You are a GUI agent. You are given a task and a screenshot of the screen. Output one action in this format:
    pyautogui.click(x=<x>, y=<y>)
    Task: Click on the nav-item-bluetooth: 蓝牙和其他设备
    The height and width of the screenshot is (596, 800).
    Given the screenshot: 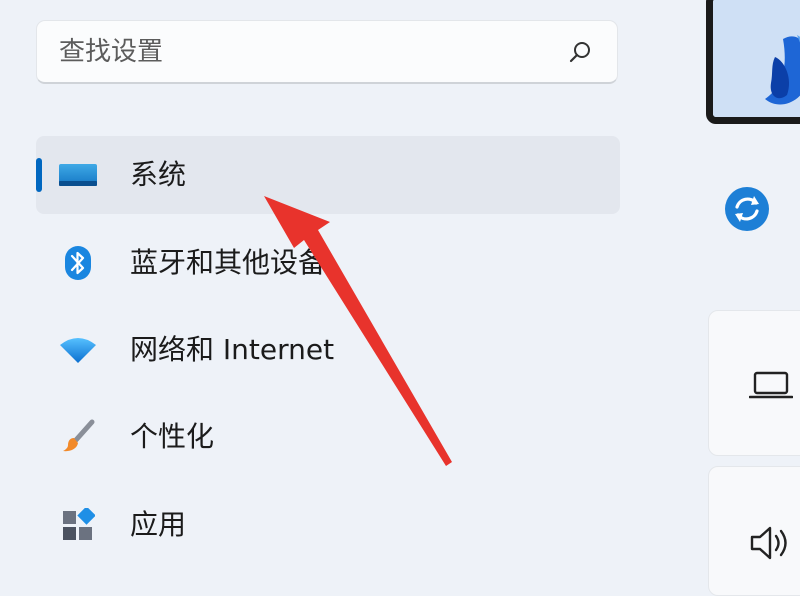 What is the action you would take?
    pyautogui.click(x=328, y=263)
    